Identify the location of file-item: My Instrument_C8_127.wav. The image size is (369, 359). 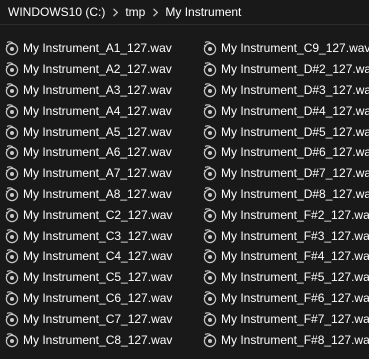
(88, 339).